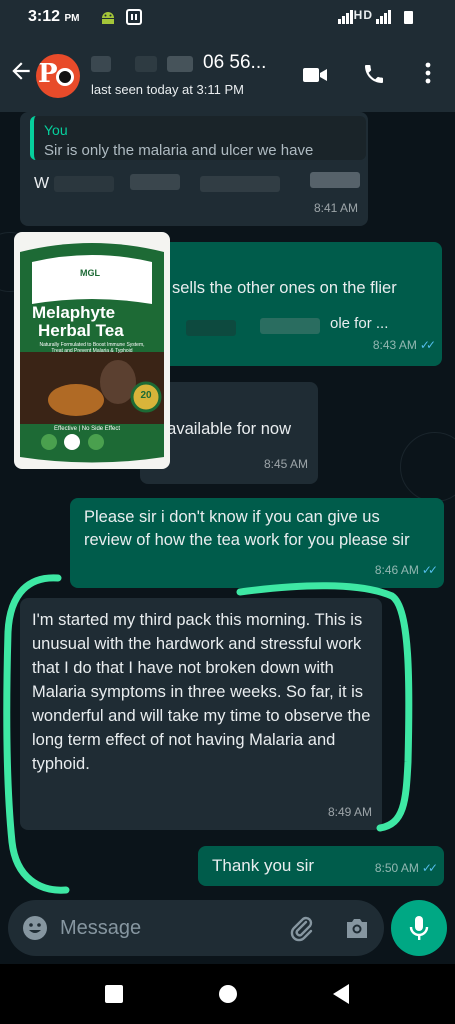  Describe the element at coordinates (363, 15) in the screenshot. I see `hd-indicator: HD` at that location.